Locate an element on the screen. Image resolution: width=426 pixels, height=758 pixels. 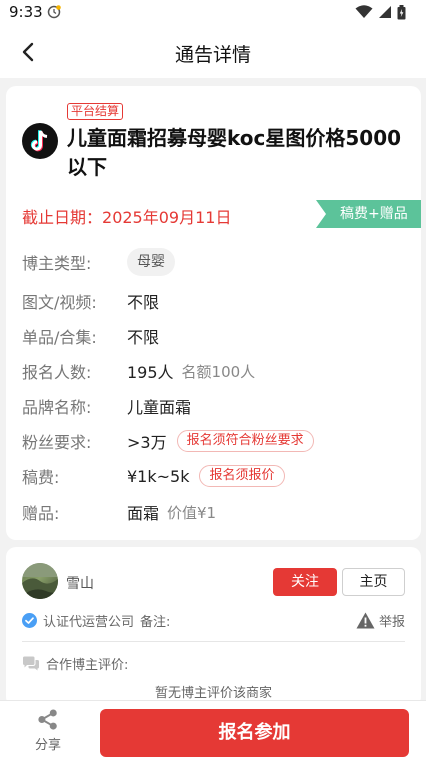
nav-bar: 通告详情 is located at coordinates (213, 52).